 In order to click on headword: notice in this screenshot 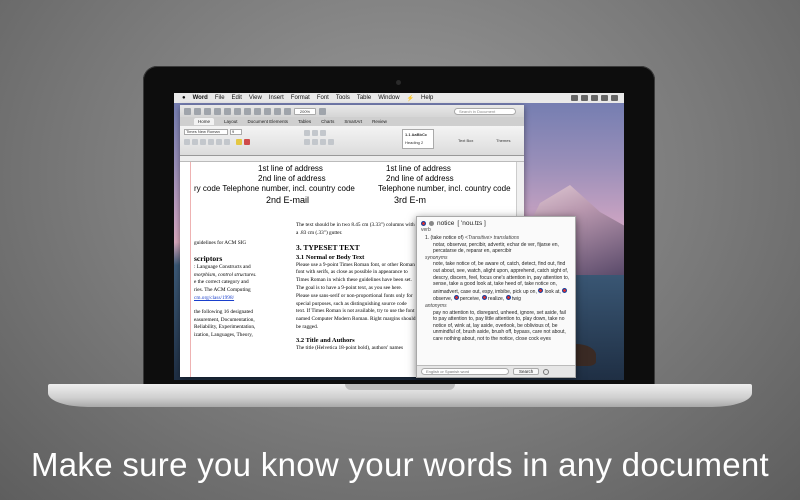, I will do `click(446, 223)`.